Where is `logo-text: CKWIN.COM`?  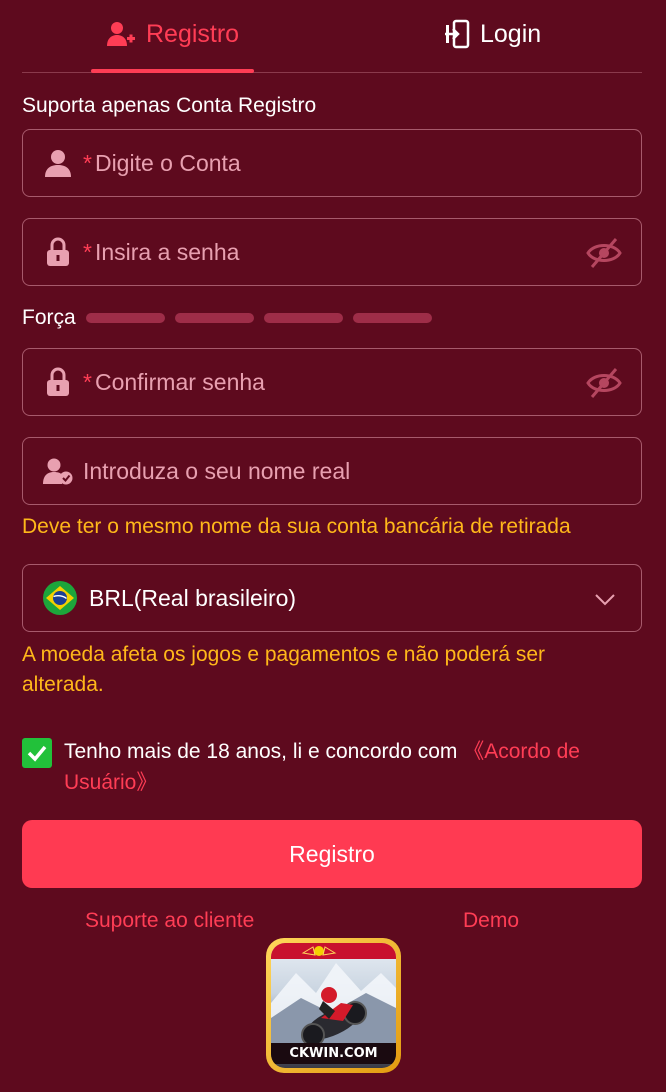 logo-text: CKWIN.COM is located at coordinates (333, 1053).